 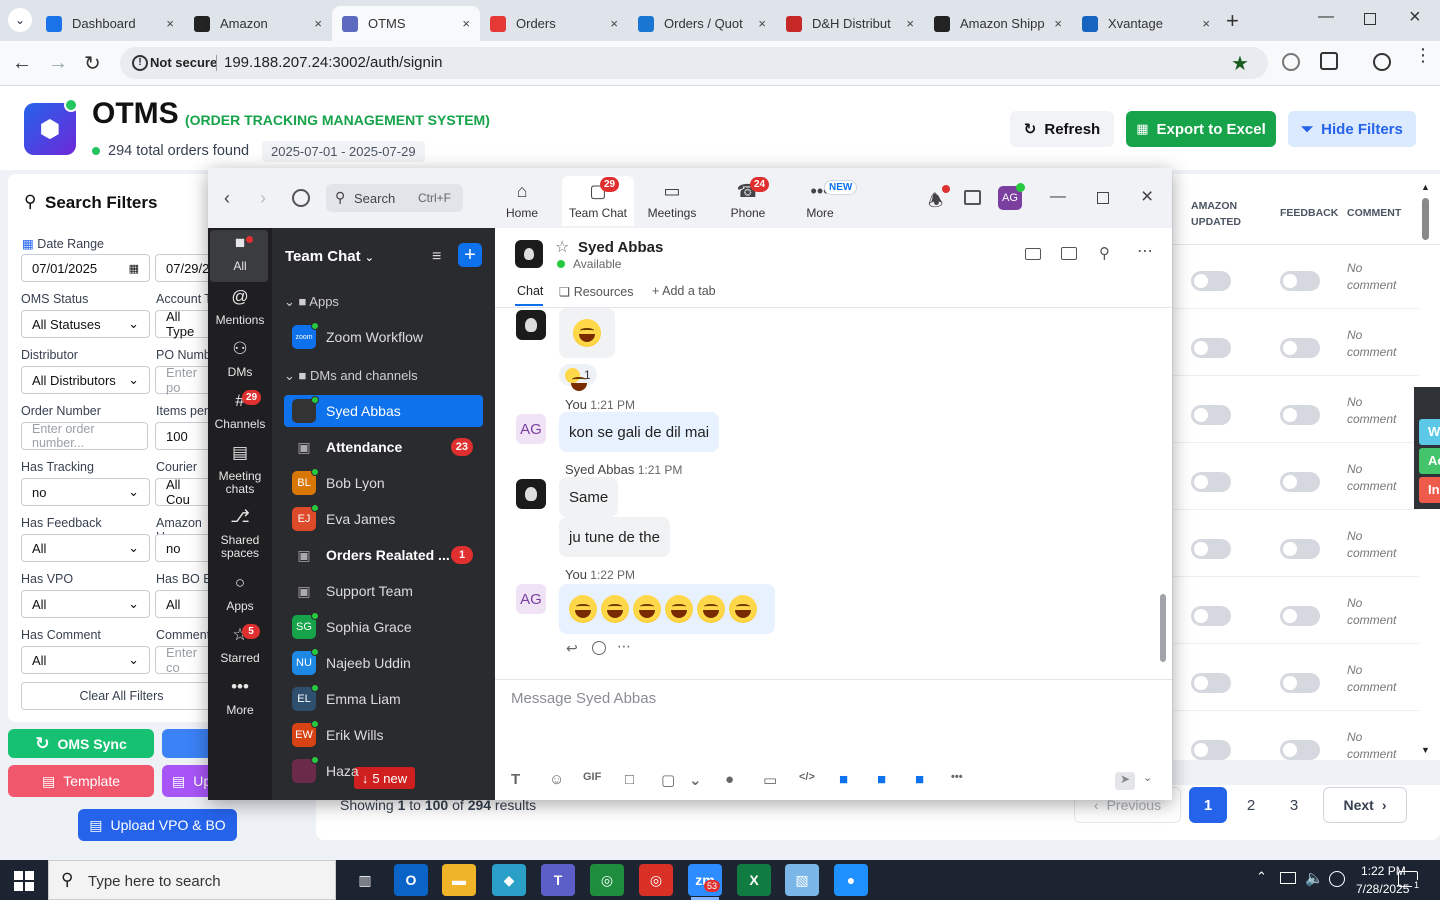 I want to click on has-feedback-select: All ⌄, so click(x=85, y=548).